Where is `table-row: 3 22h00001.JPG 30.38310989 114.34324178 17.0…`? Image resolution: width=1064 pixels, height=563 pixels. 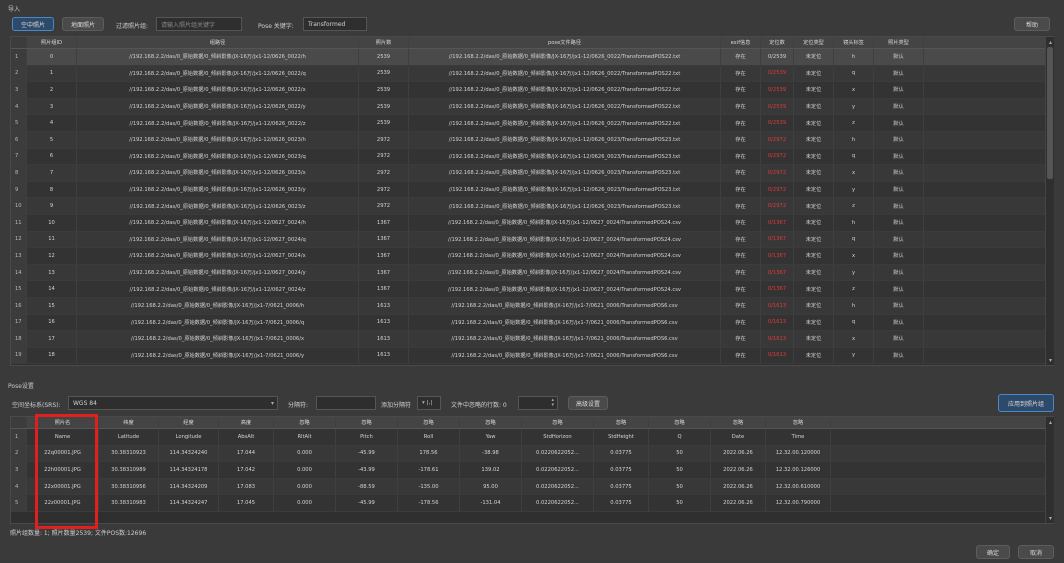 table-row: 3 22h00001.JPG 30.38310989 114.34324178 17.0… is located at coordinates (532, 470).